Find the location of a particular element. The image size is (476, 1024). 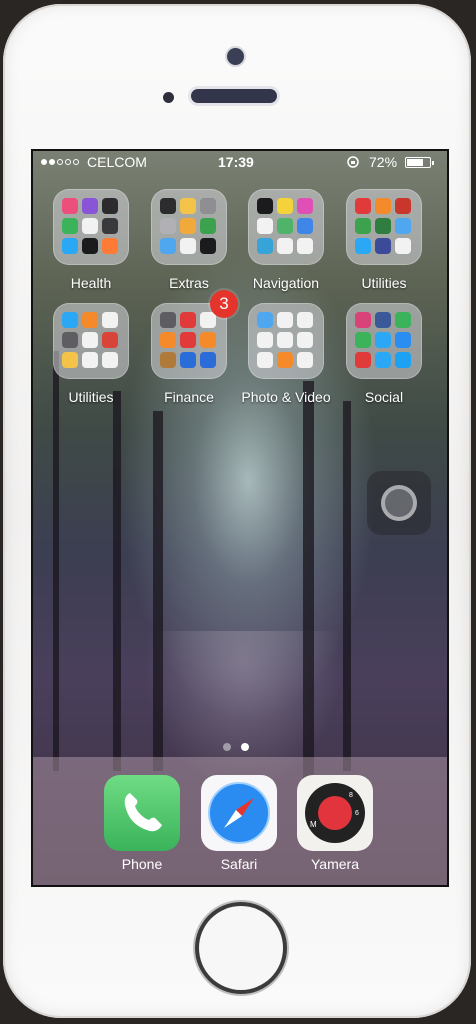

app-safari is located at coordinates (239, 813).